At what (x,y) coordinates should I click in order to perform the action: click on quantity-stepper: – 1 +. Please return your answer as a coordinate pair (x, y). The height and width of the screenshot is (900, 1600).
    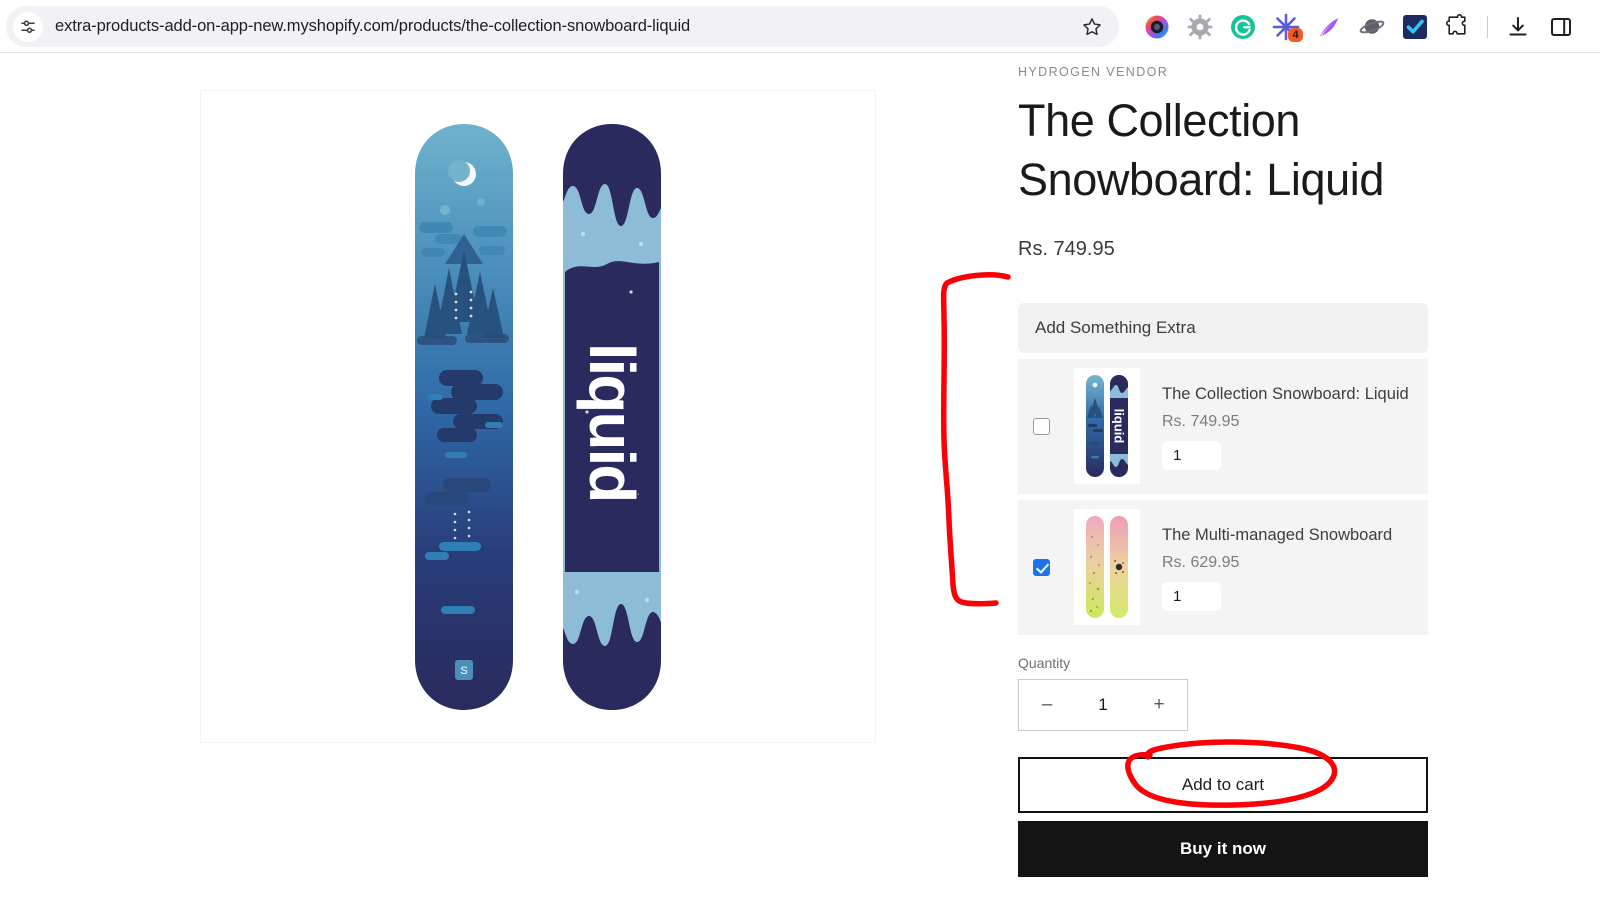
    Looking at the image, I should click on (1103, 704).